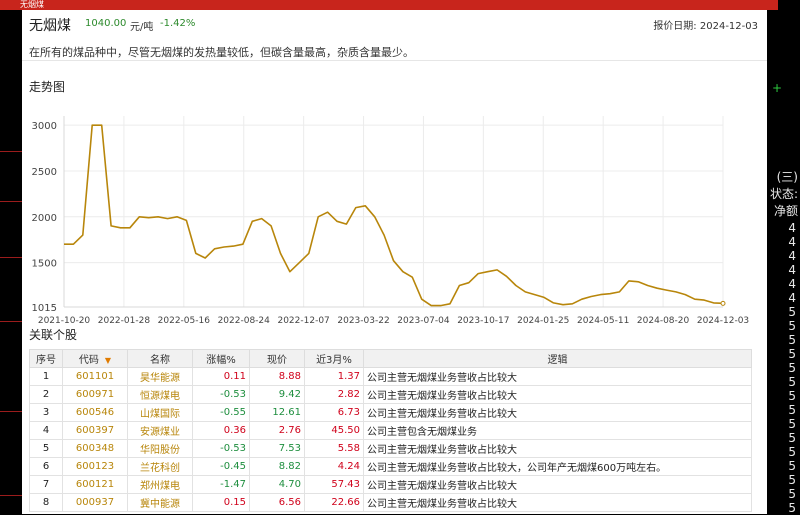 The image size is (800, 515). Describe the element at coordinates (178, 23) in the screenshot. I see `price-change: -1.42%` at that location.